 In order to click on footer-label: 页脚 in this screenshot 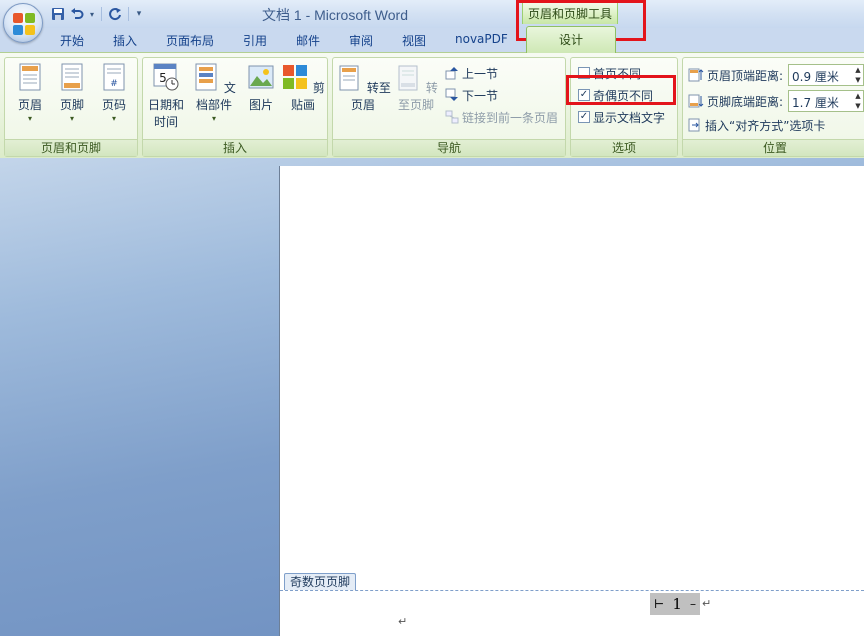, I will do `click(71, 105)`.